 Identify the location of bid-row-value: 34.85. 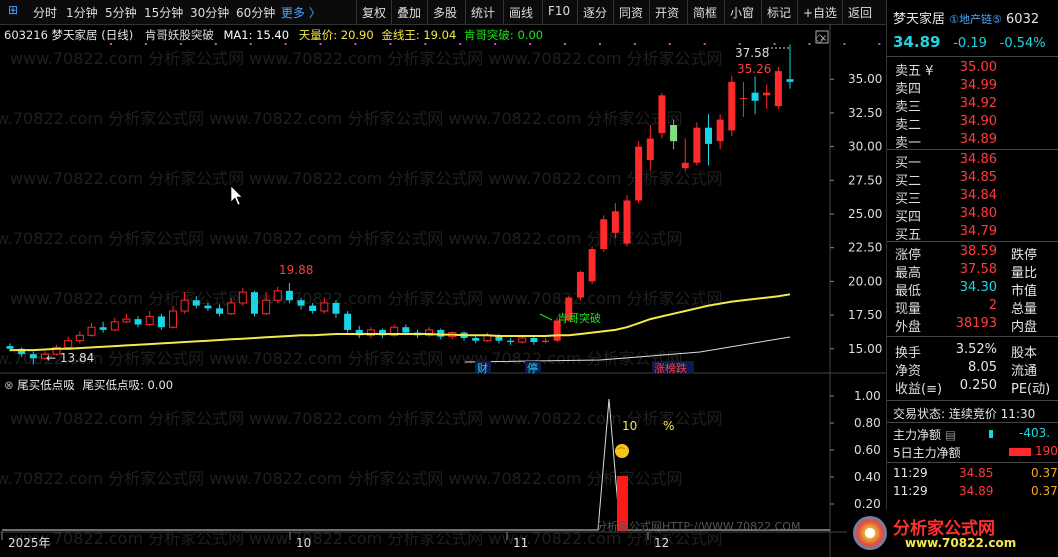
(978, 177).